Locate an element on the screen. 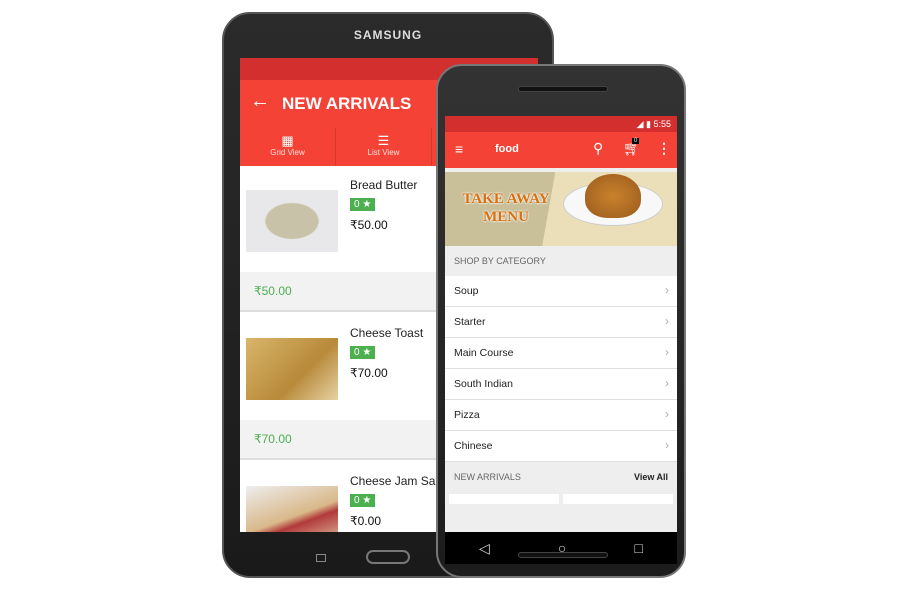 The width and height of the screenshot is (900, 600). menu-icon: ≡ is located at coordinates (459, 149).